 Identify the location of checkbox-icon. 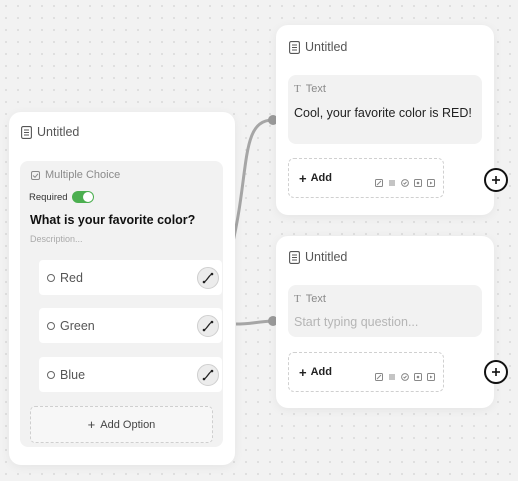
(35, 175).